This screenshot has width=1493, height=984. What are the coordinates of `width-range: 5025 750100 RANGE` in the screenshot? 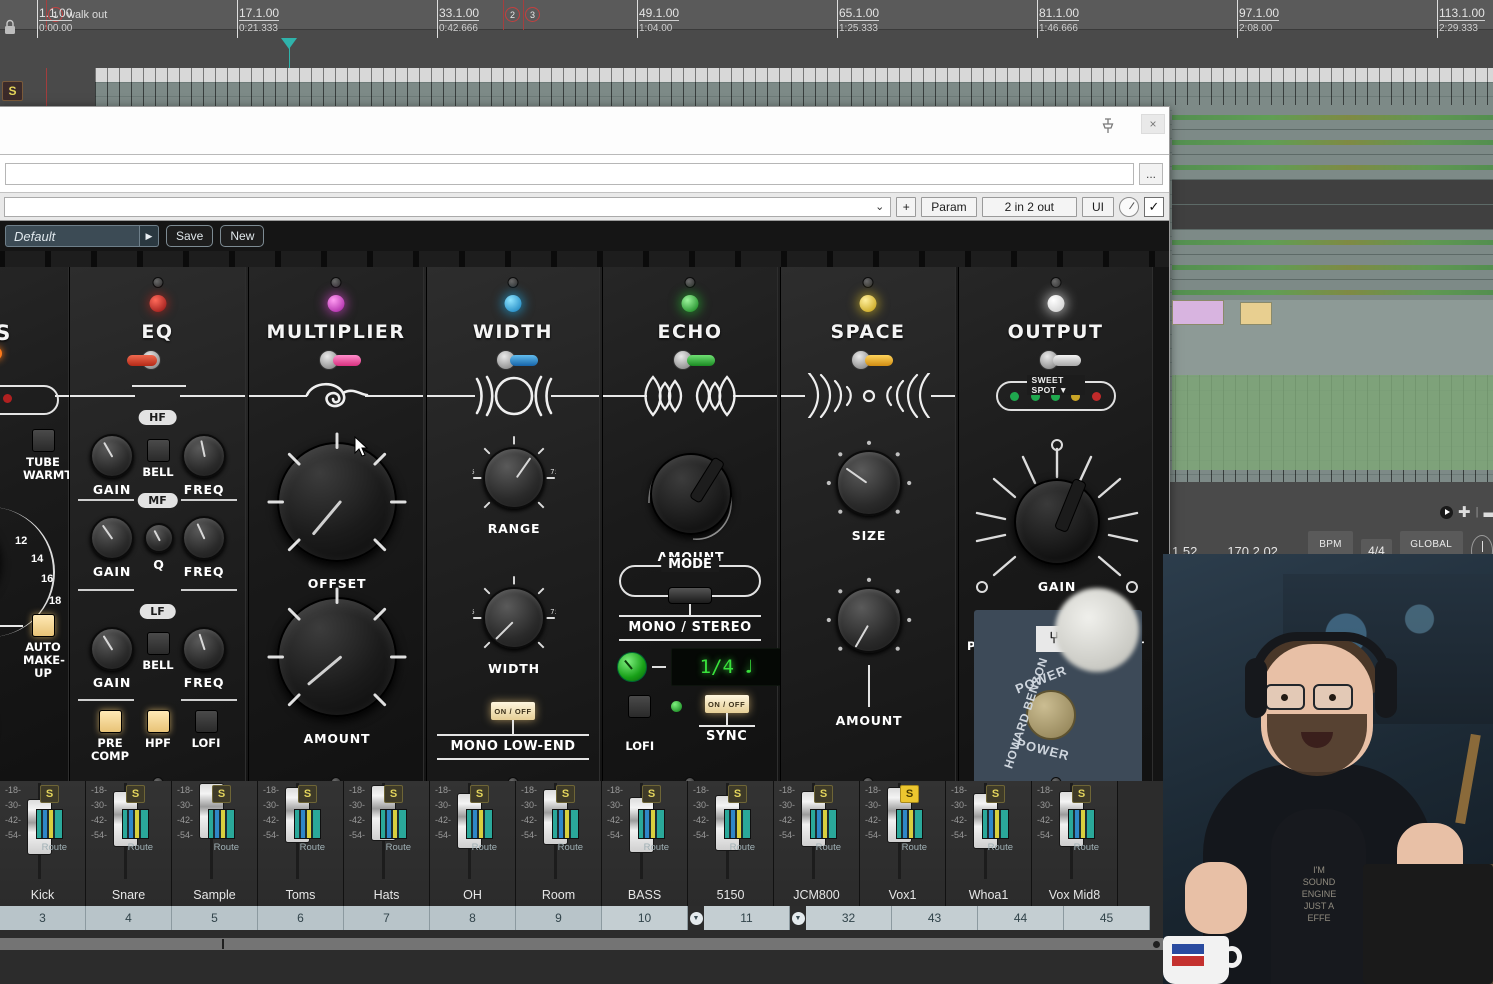 It's located at (514, 486).